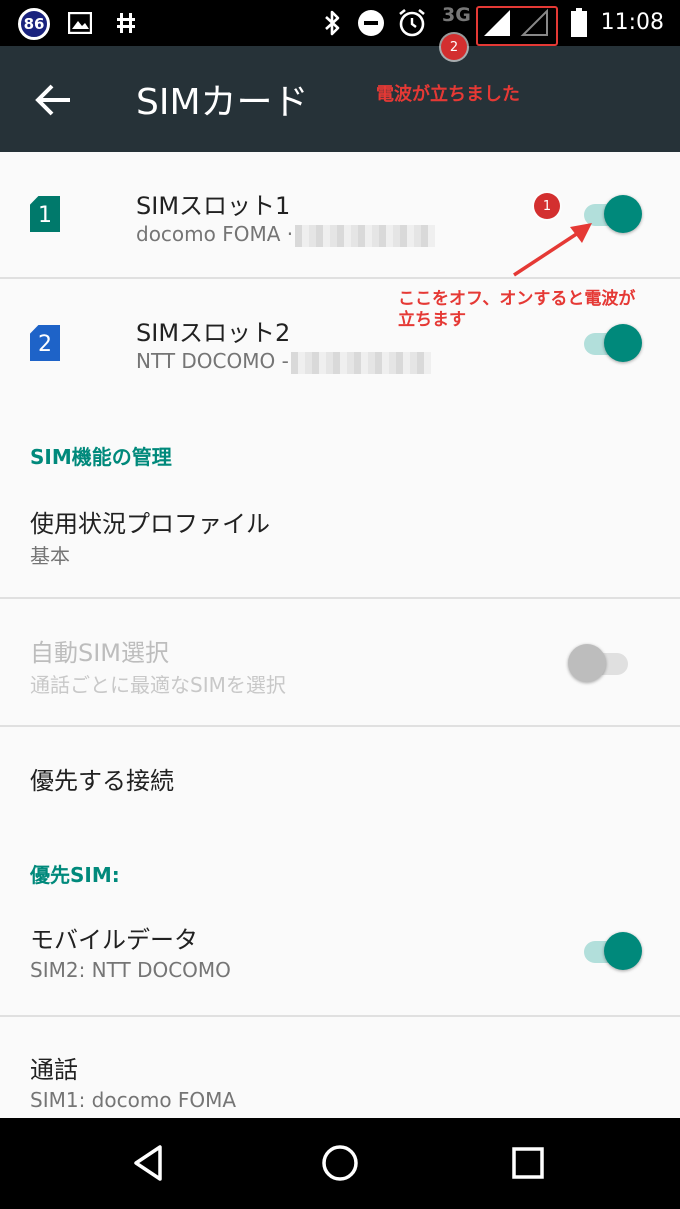 The image size is (680, 1209). What do you see at coordinates (100, 653) in the screenshot?
I see `auto-sim-selection-title: 自動SIM選択` at bounding box center [100, 653].